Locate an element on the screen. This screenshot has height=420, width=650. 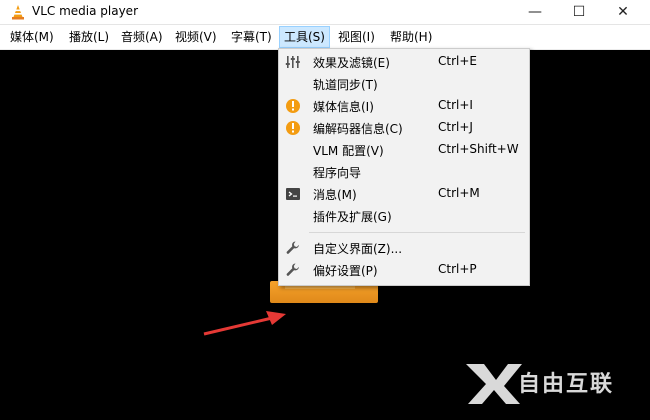
minimize-button: — is located at coordinates (535, 12).